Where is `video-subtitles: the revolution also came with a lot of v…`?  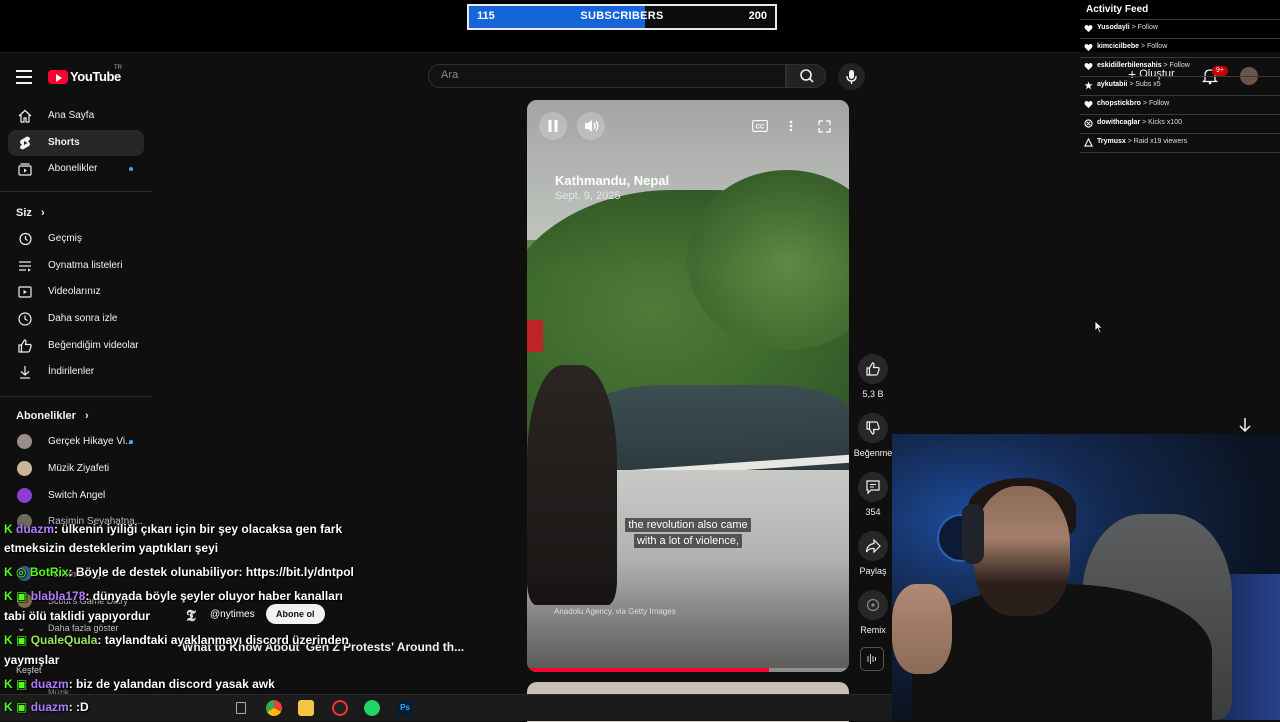
video-subtitles: the revolution also came with a lot of v… is located at coordinates (688, 533).